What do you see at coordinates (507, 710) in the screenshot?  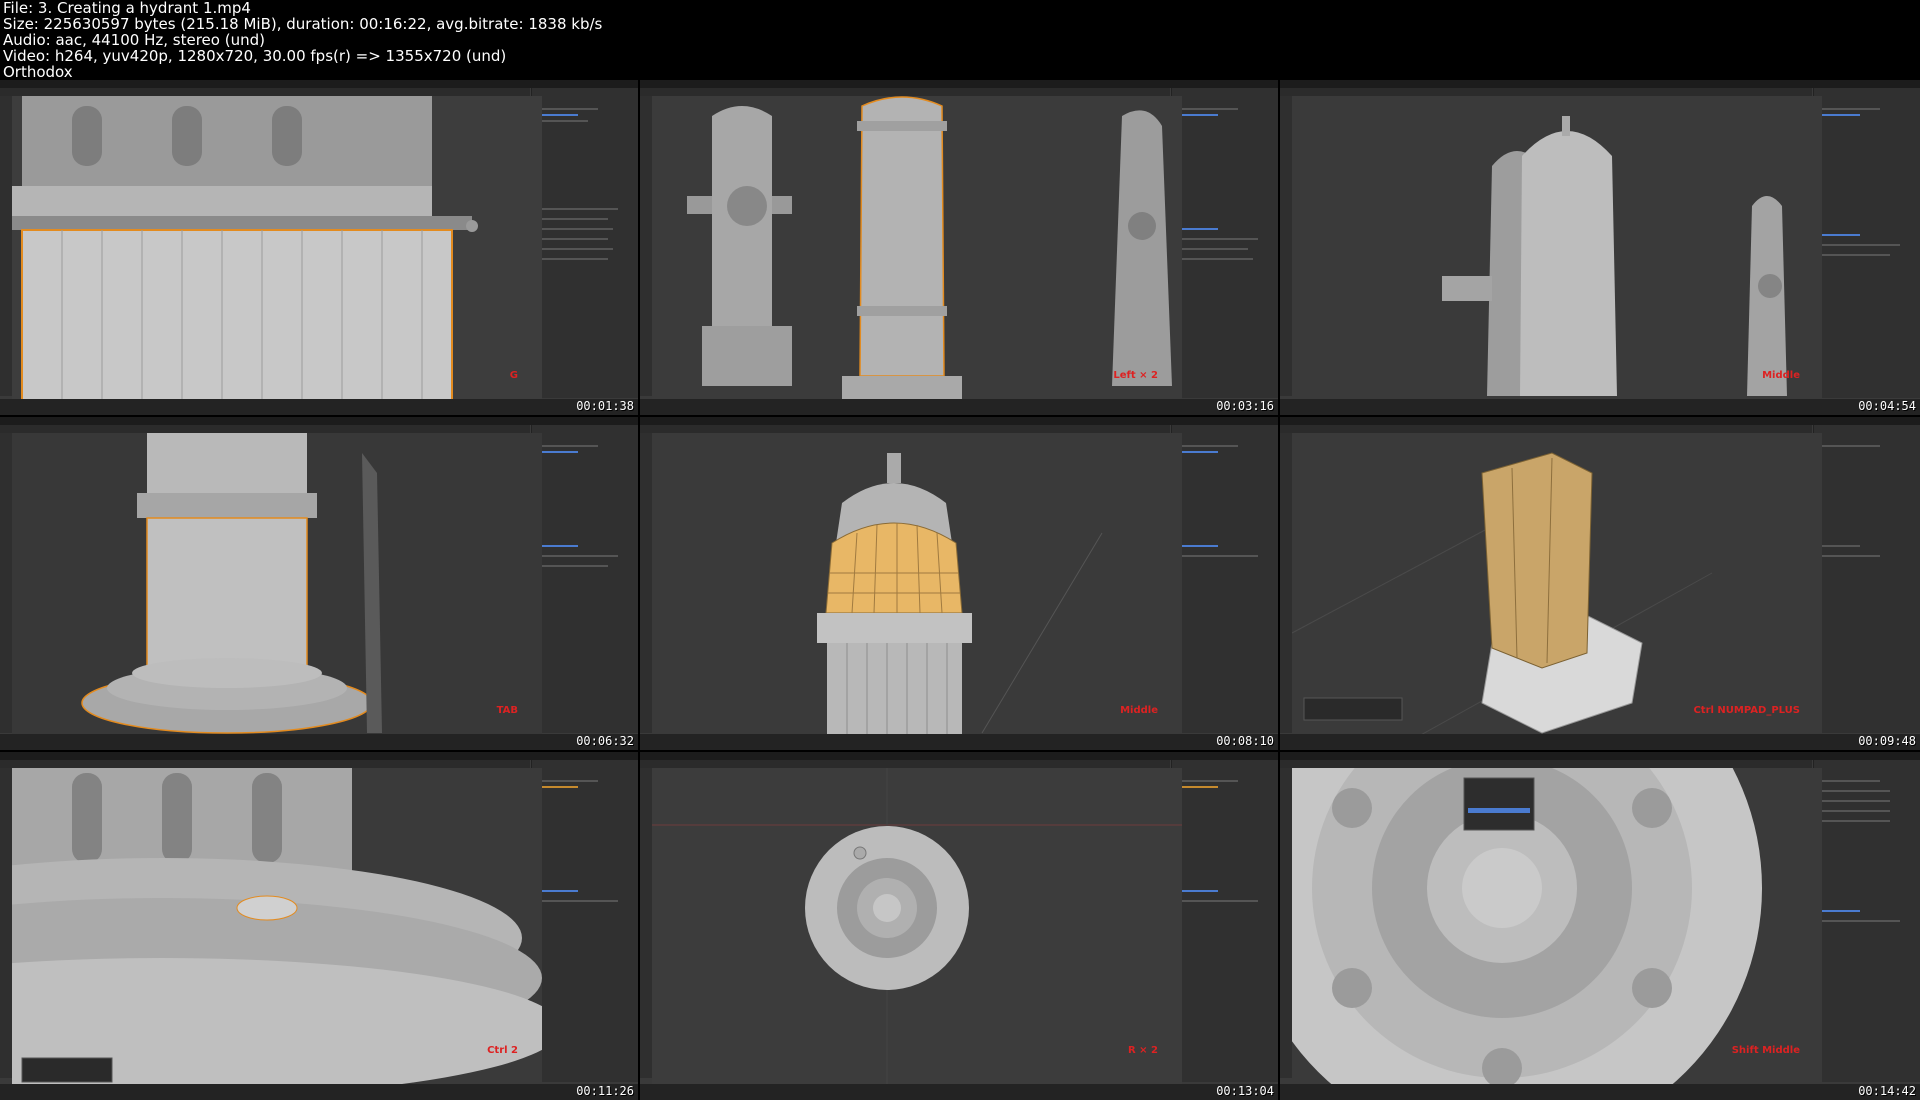 I see `key-indicator-4: TAB` at bounding box center [507, 710].